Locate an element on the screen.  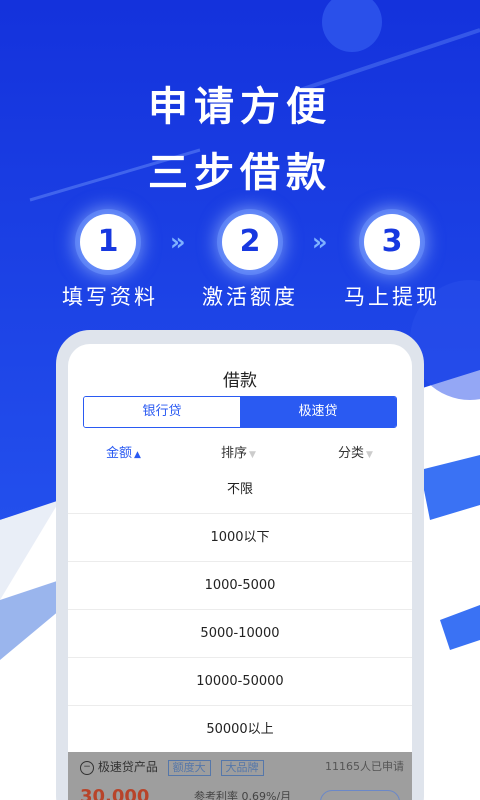
apply-button is located at coordinates (360, 795).